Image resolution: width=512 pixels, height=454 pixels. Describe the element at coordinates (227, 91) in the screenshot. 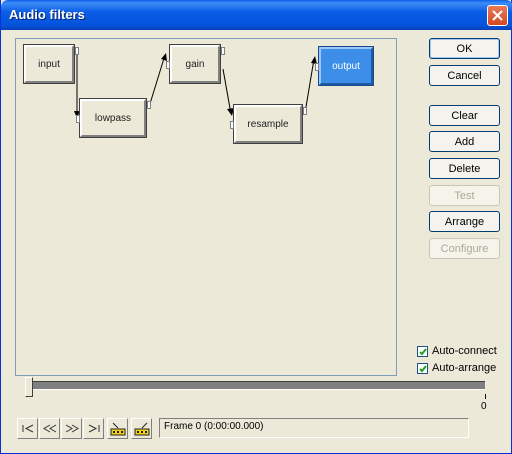

I see `wire-gain-resample` at that location.